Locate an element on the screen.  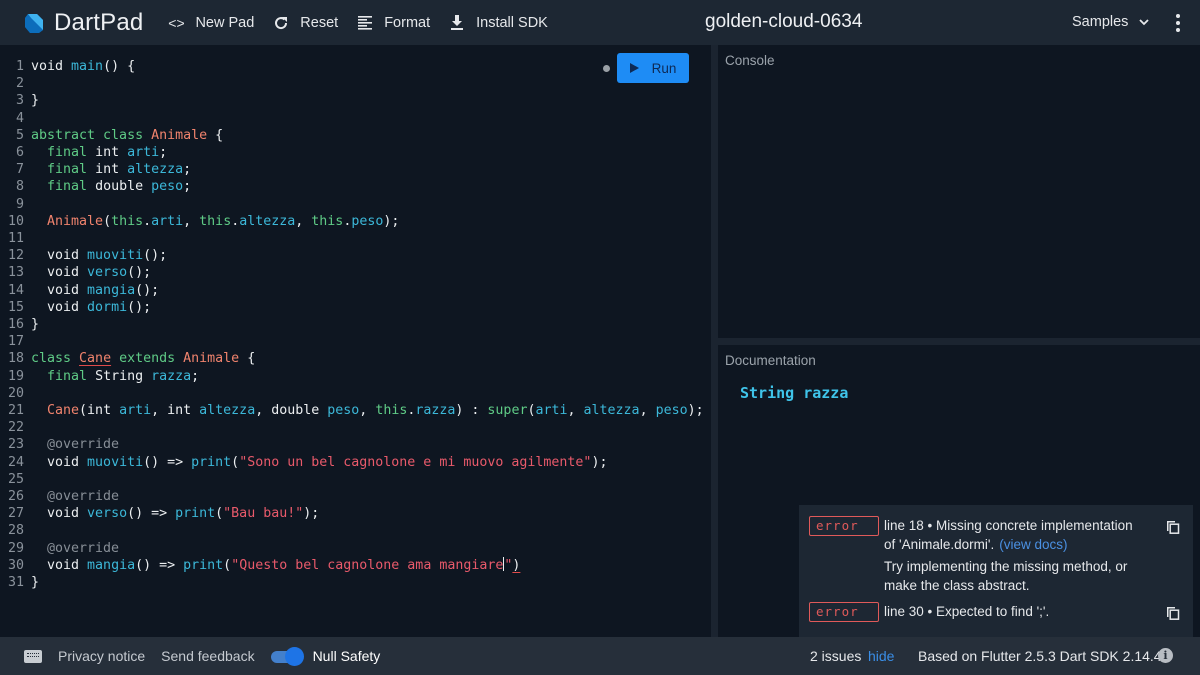
samples-dropdown: Samples is located at coordinates (1111, 22).